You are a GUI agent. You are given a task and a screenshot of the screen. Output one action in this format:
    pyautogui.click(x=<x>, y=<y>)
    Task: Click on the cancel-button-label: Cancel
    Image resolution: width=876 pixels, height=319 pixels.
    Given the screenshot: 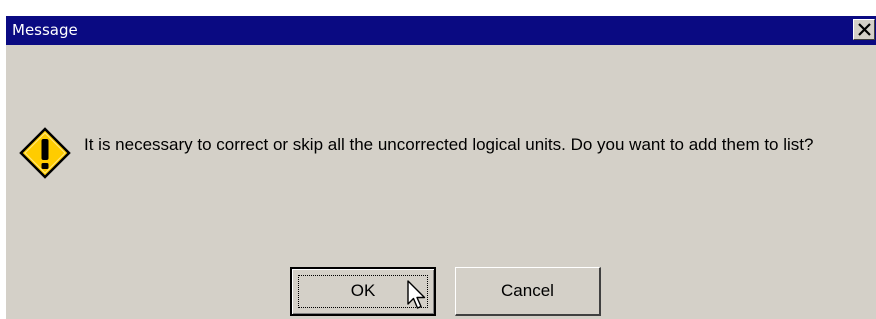 What is the action you would take?
    pyautogui.click(x=527, y=290)
    